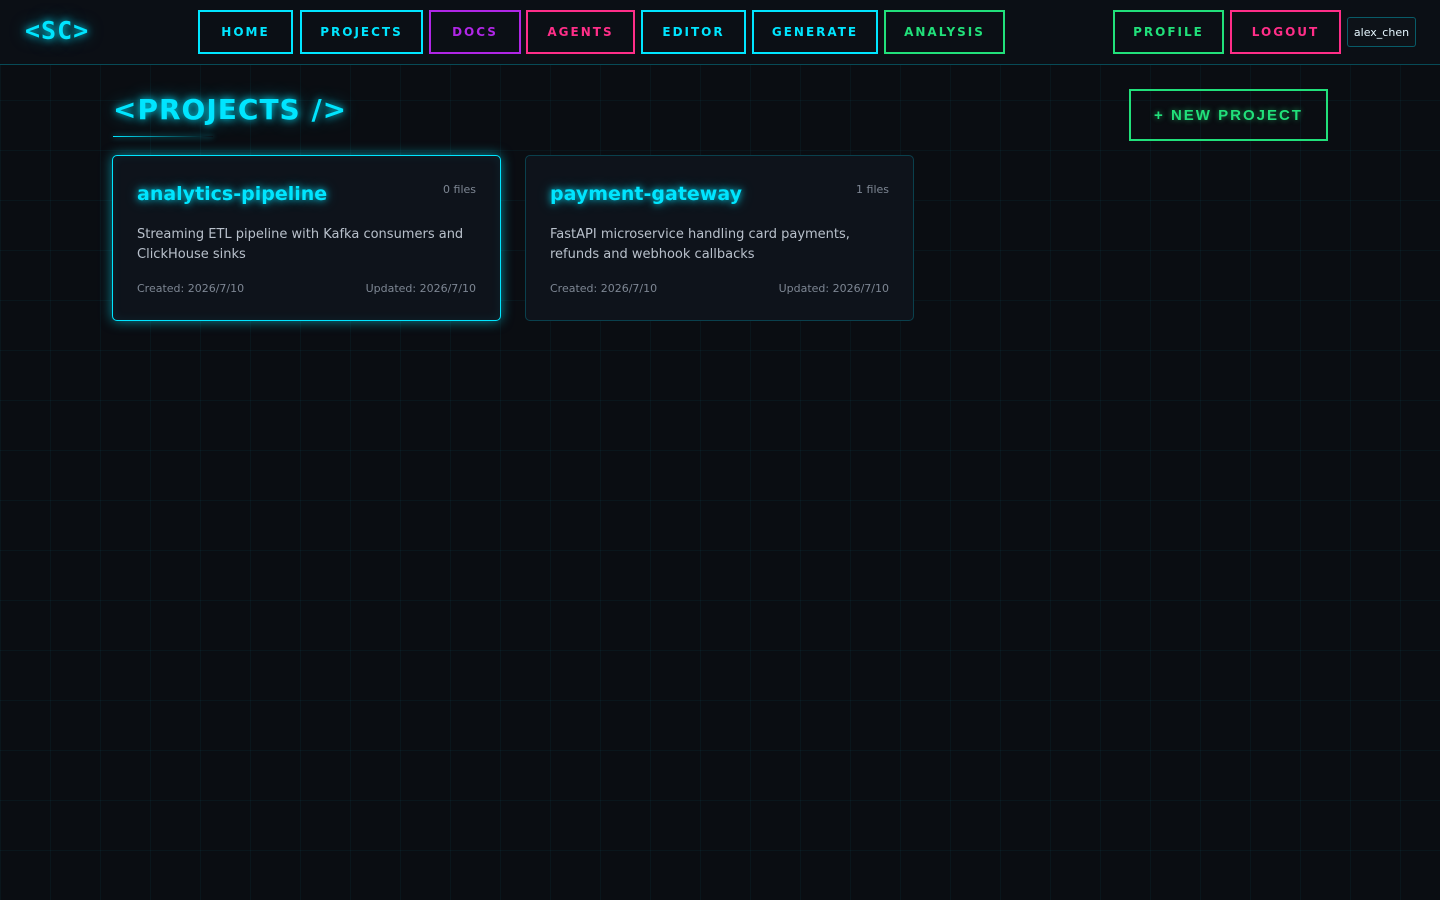  What do you see at coordinates (232, 194) in the screenshot?
I see `project-name: analytics-pipeline` at bounding box center [232, 194].